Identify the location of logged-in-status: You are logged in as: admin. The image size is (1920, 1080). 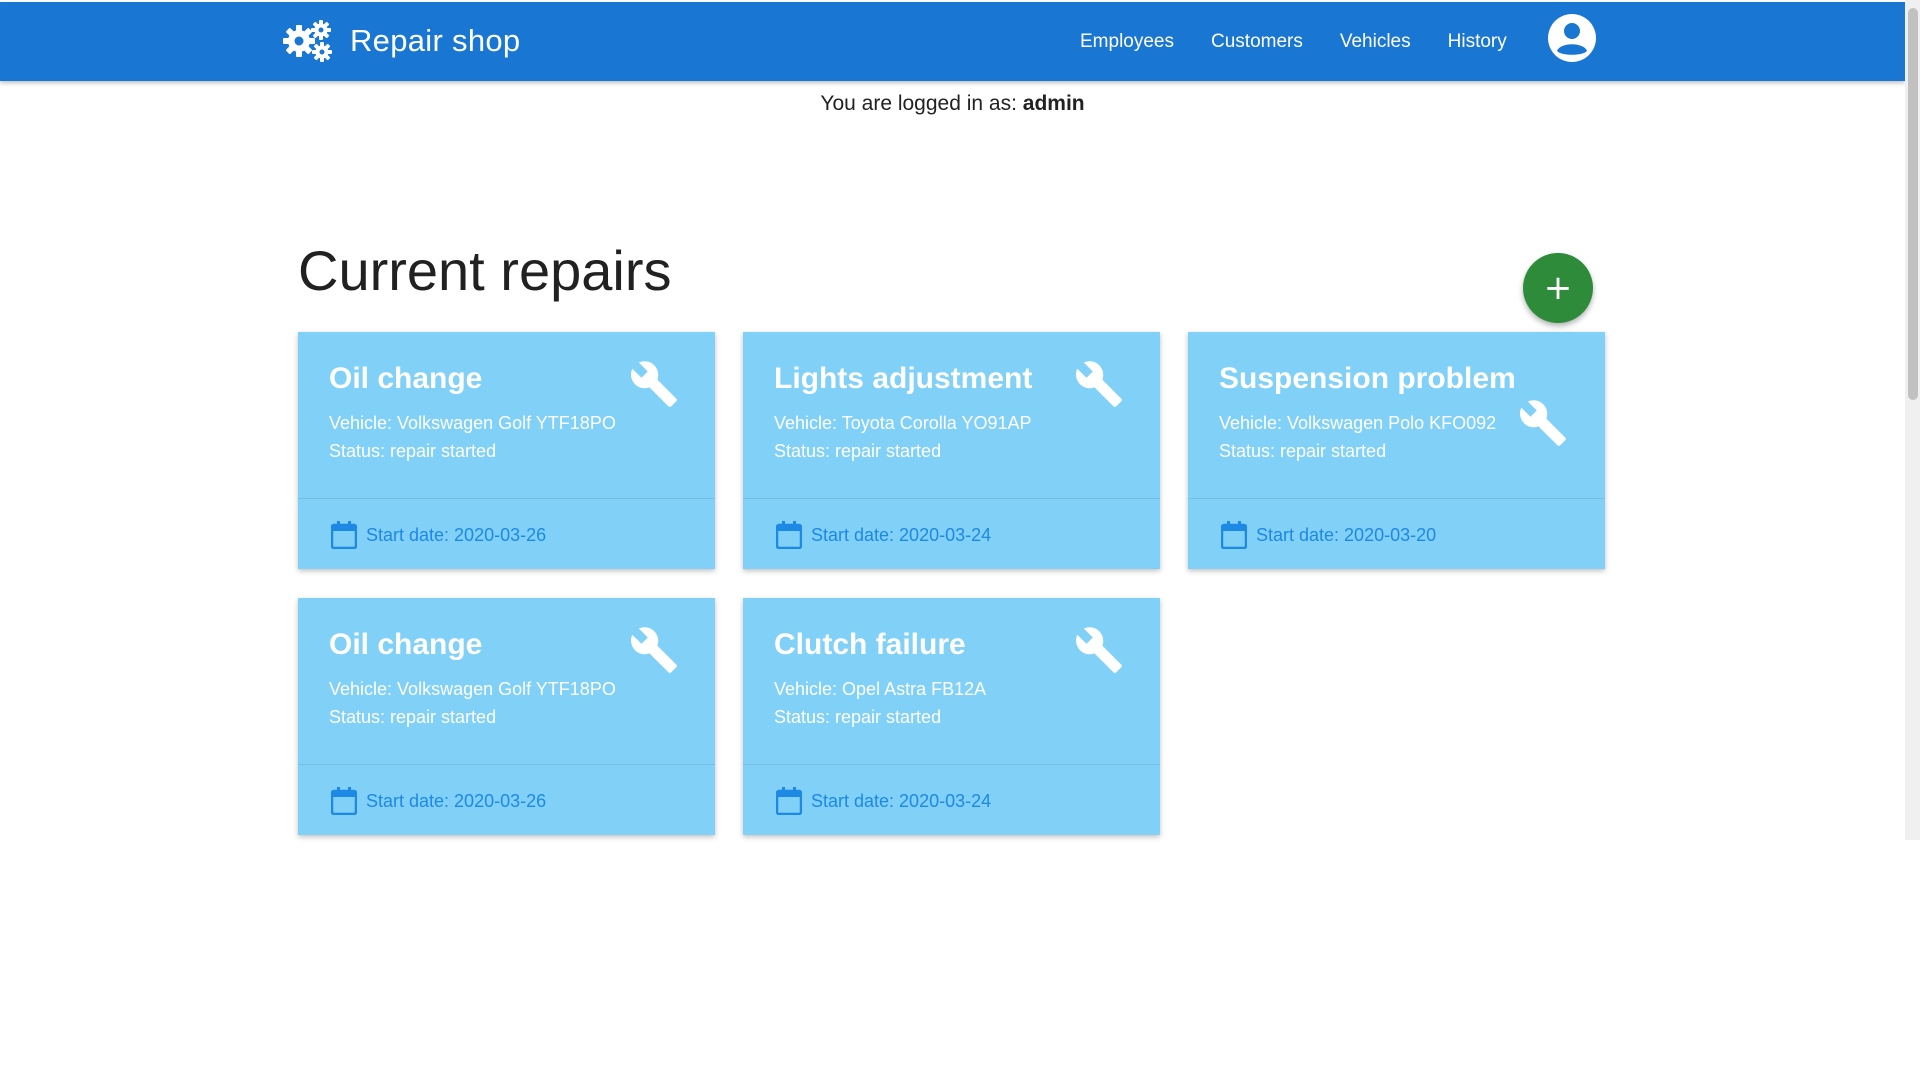
(952, 104).